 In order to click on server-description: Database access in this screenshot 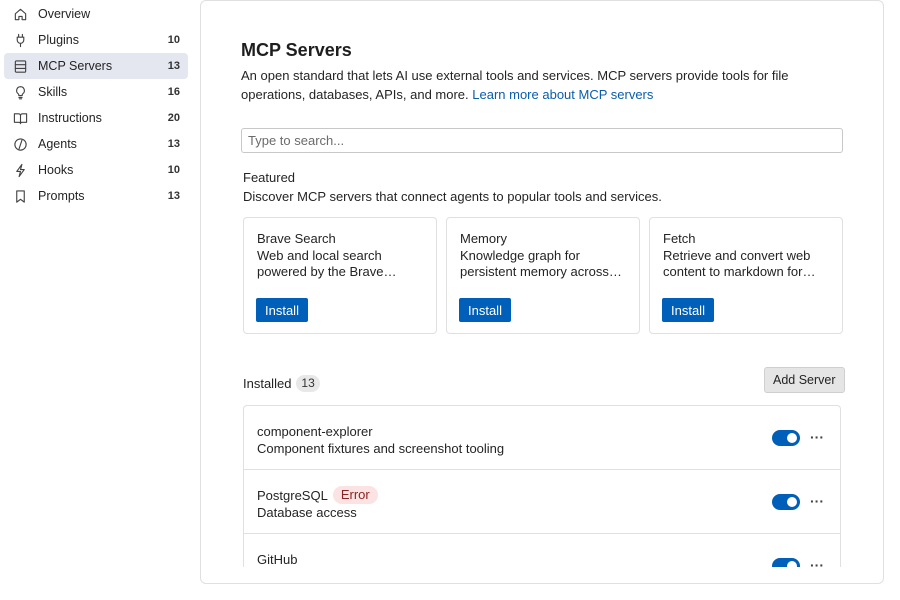, I will do `click(307, 512)`.